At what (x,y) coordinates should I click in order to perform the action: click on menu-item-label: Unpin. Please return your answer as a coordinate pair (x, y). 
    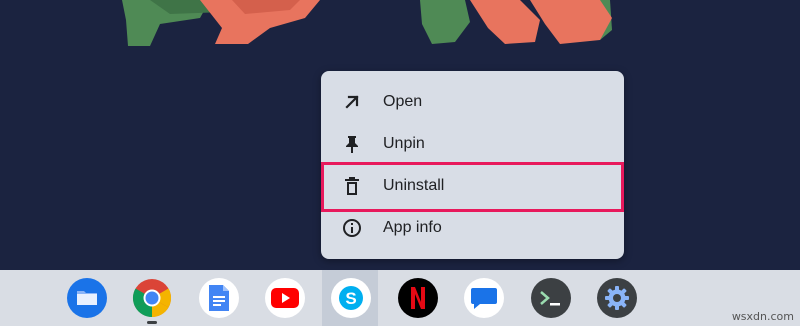
    Looking at the image, I should click on (404, 143).